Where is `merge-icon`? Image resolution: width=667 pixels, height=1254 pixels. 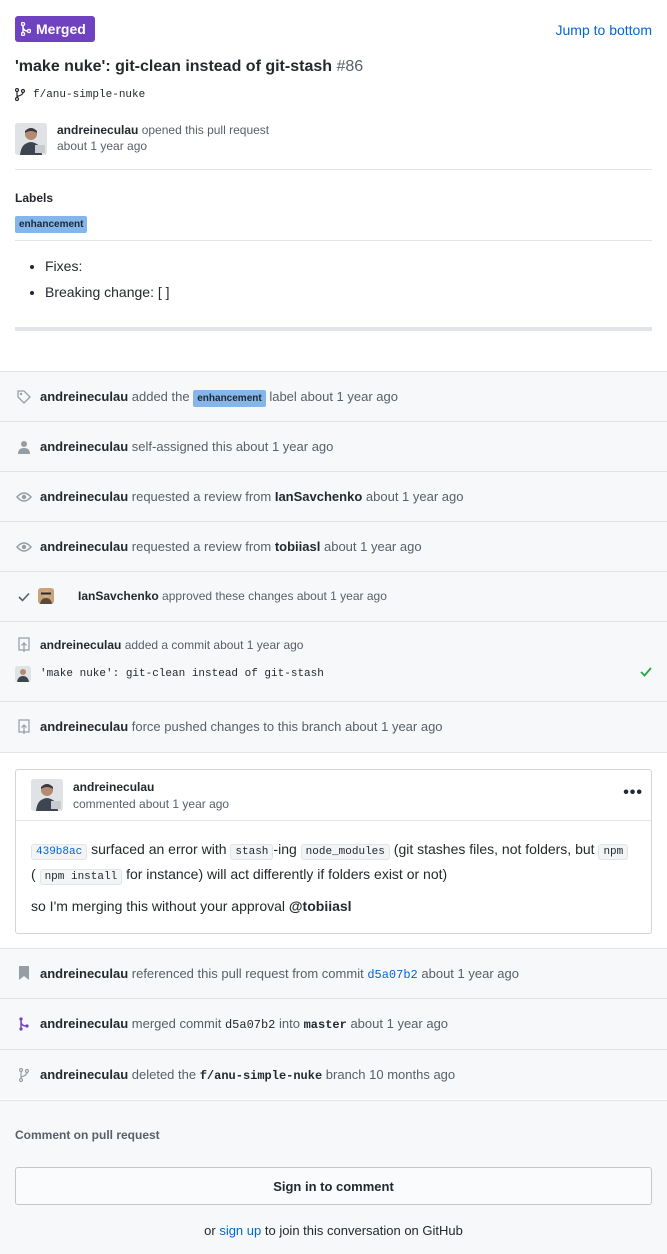 merge-icon is located at coordinates (24, 1024).